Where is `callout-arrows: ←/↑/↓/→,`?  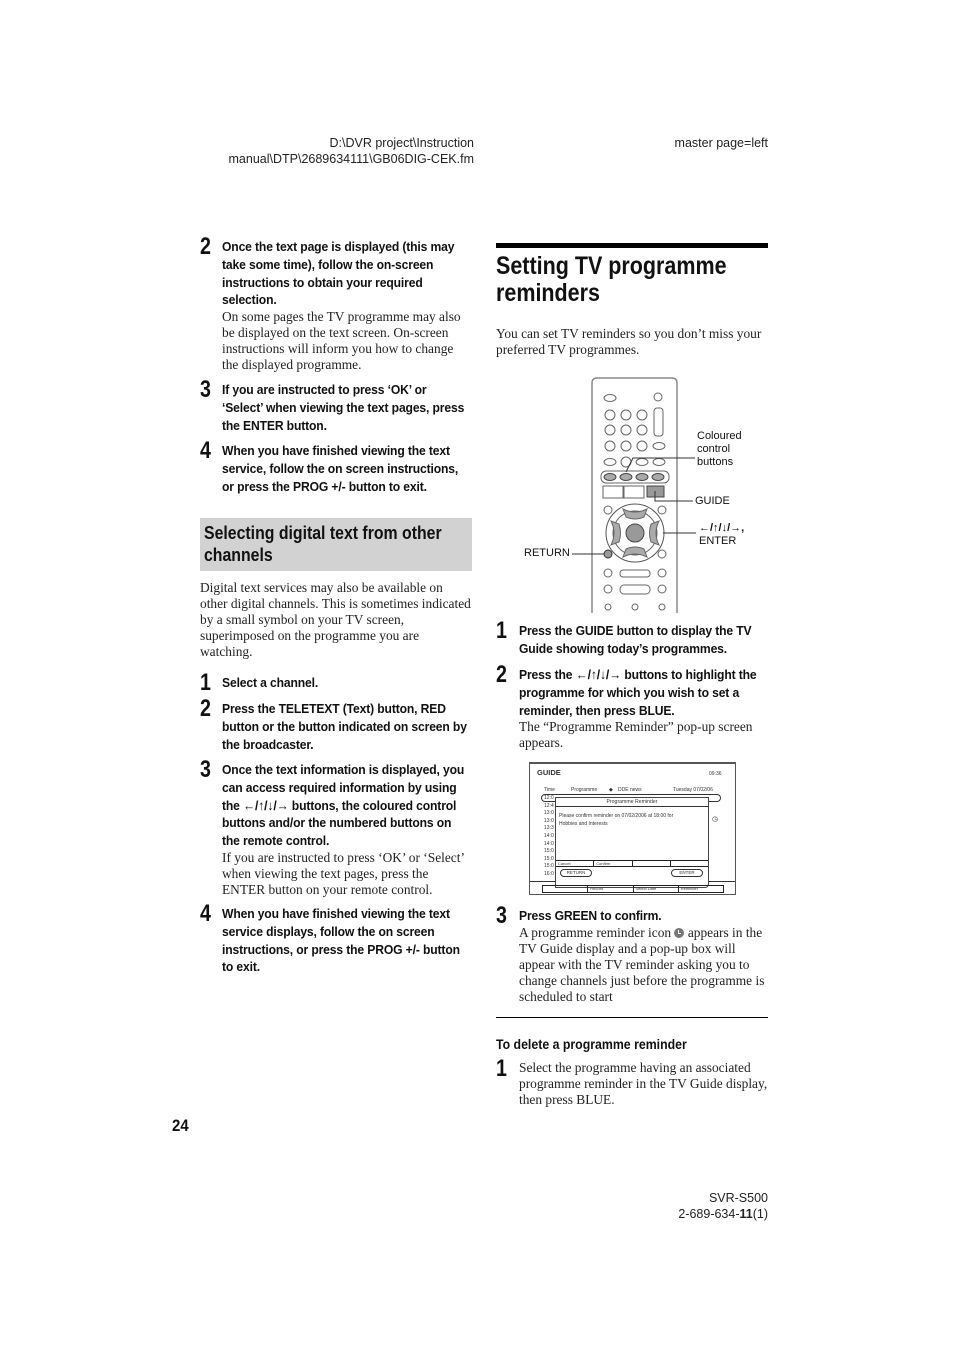 callout-arrows: ←/↑/↓/→, is located at coordinates (722, 528).